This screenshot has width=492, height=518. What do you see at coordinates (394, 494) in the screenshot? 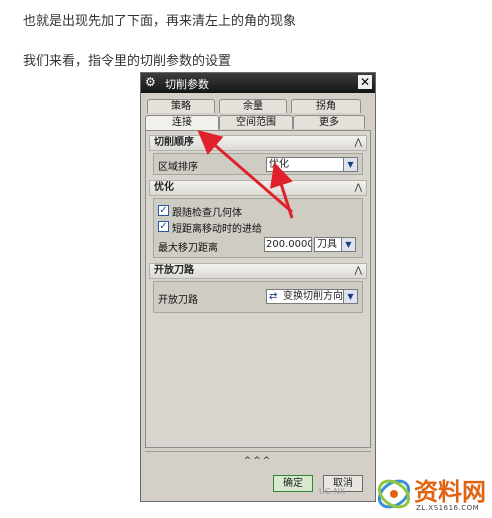
I see `logo-mark-icon` at bounding box center [394, 494].